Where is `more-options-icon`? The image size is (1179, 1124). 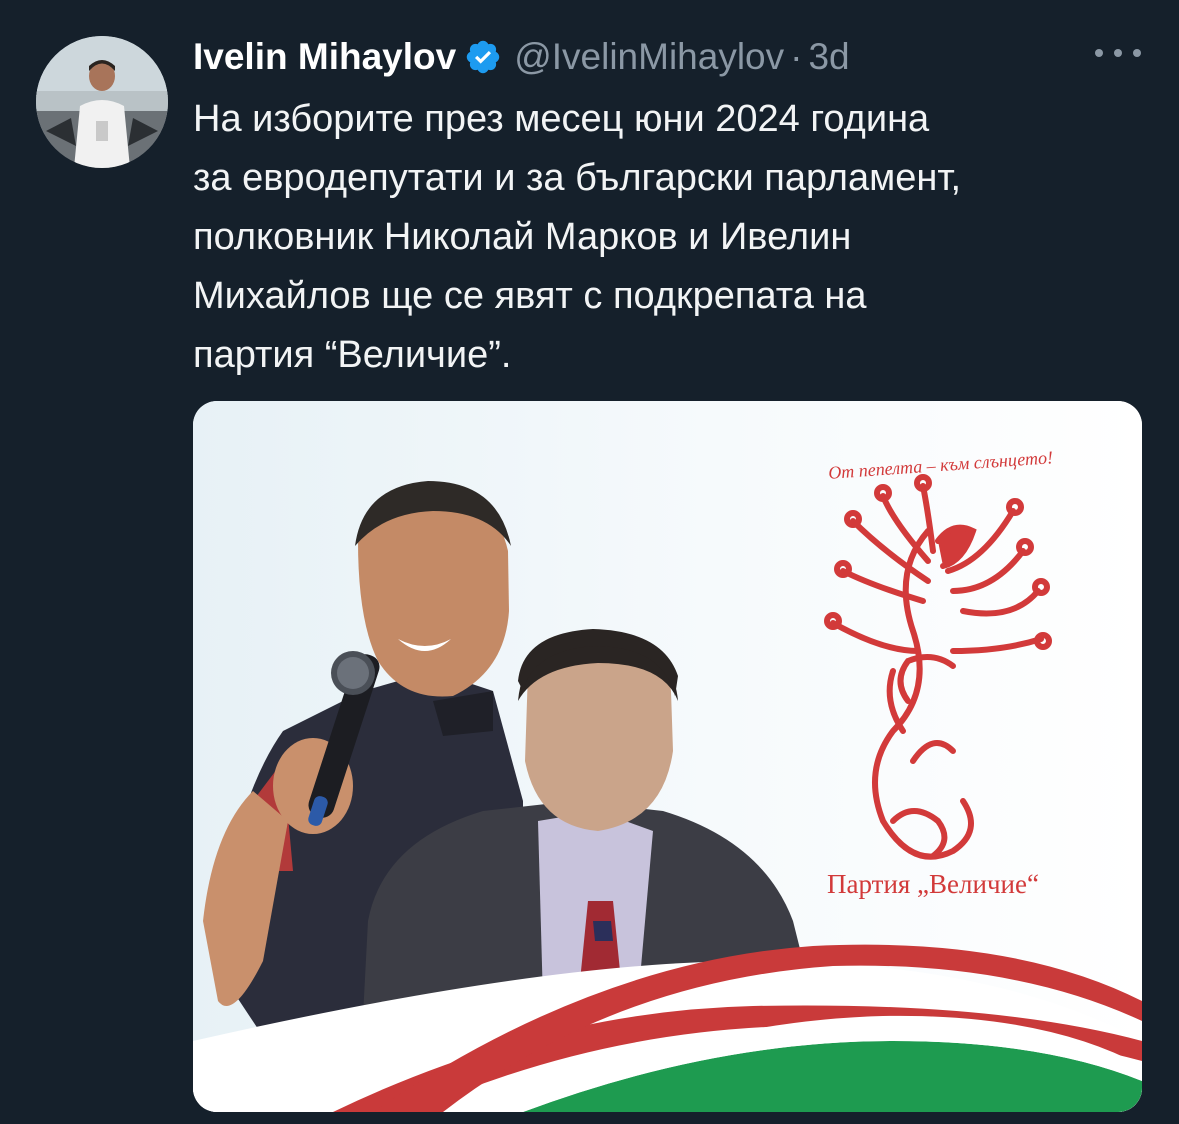 more-options-icon is located at coordinates (1118, 53).